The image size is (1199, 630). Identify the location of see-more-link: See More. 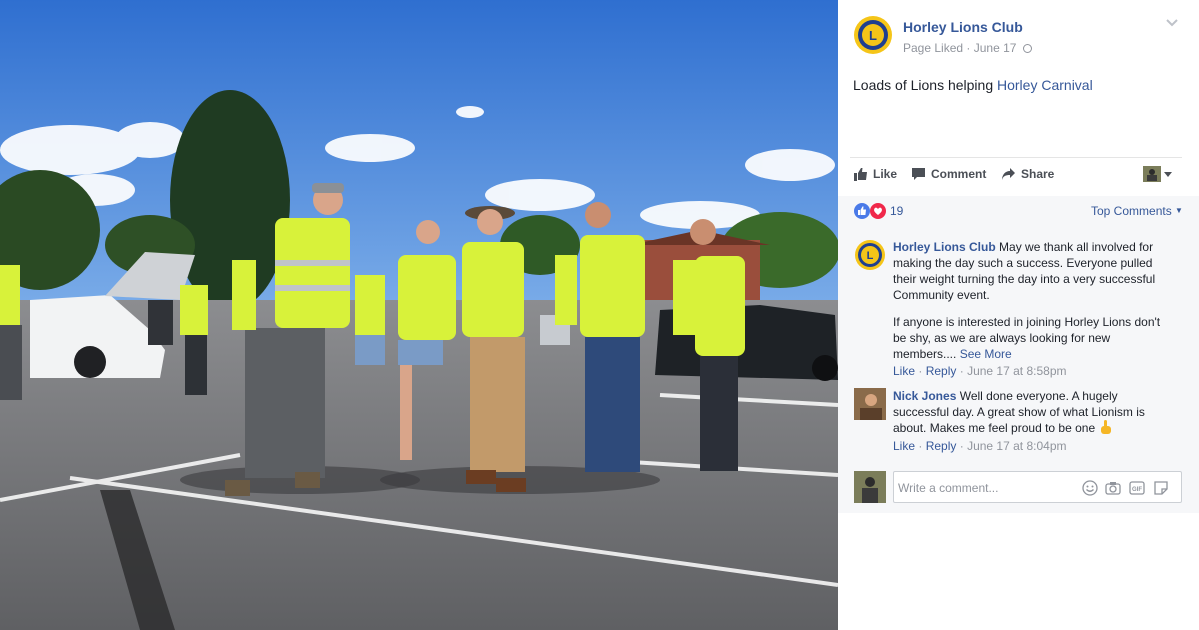
(986, 354).